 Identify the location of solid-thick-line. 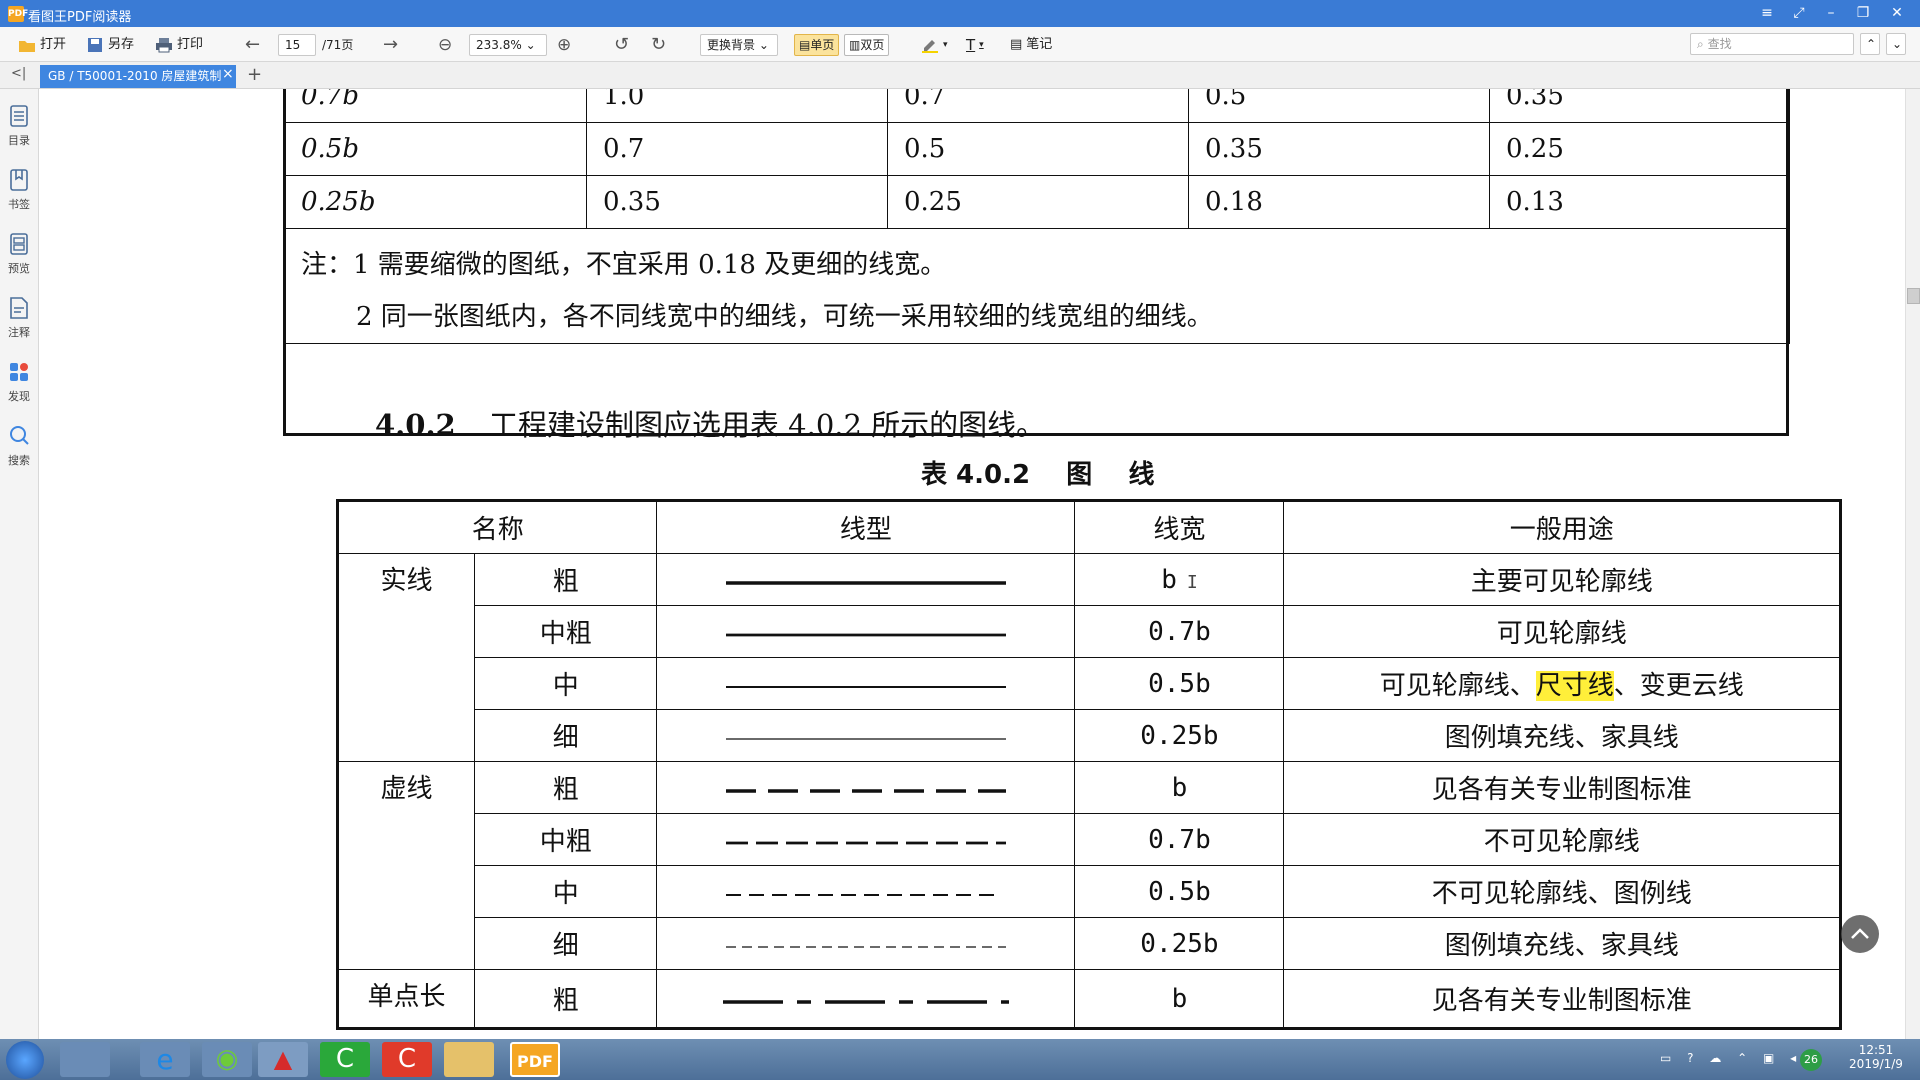
(865, 582).